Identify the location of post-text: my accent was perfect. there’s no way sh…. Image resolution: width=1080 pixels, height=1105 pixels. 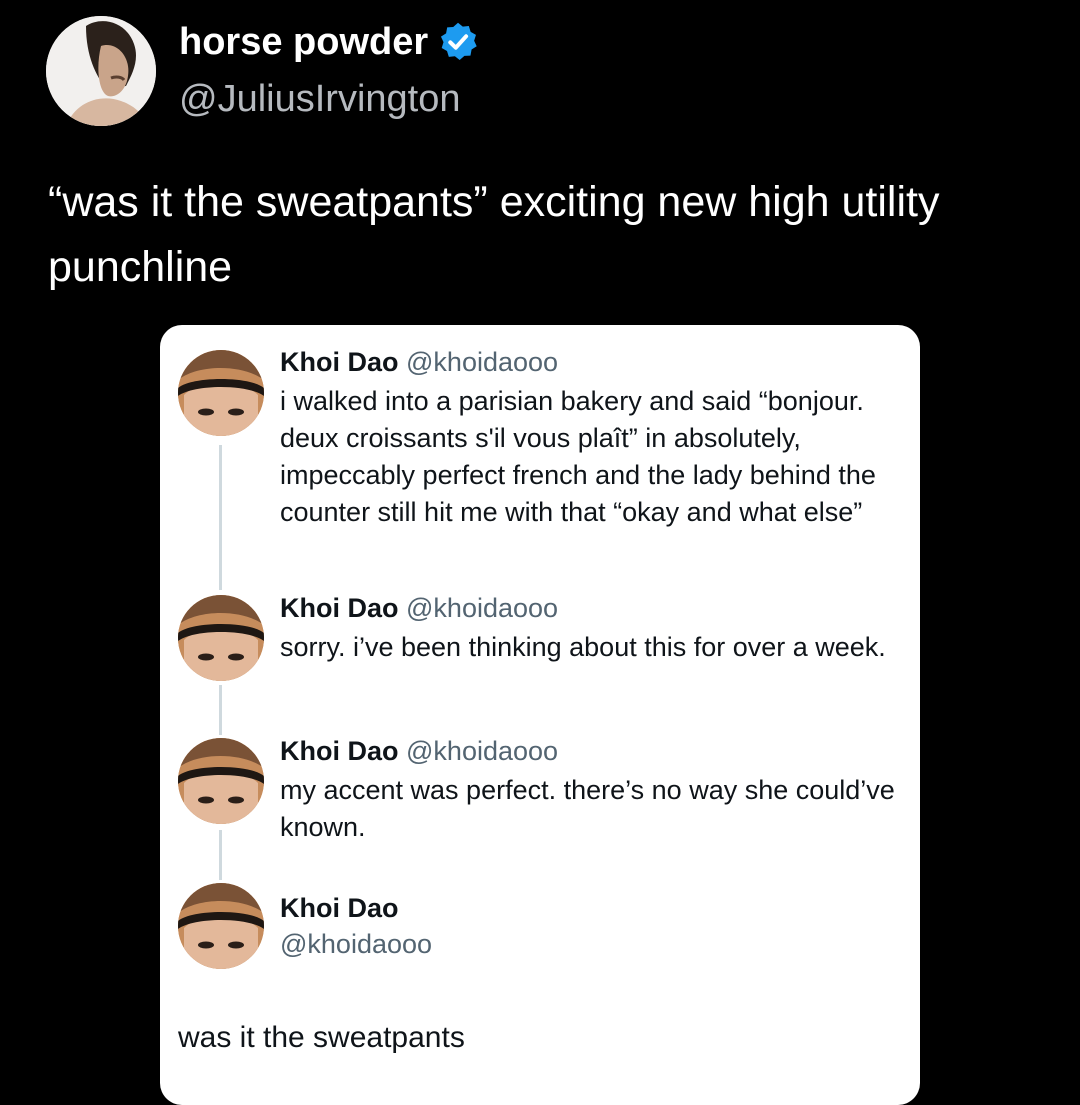
(587, 808).